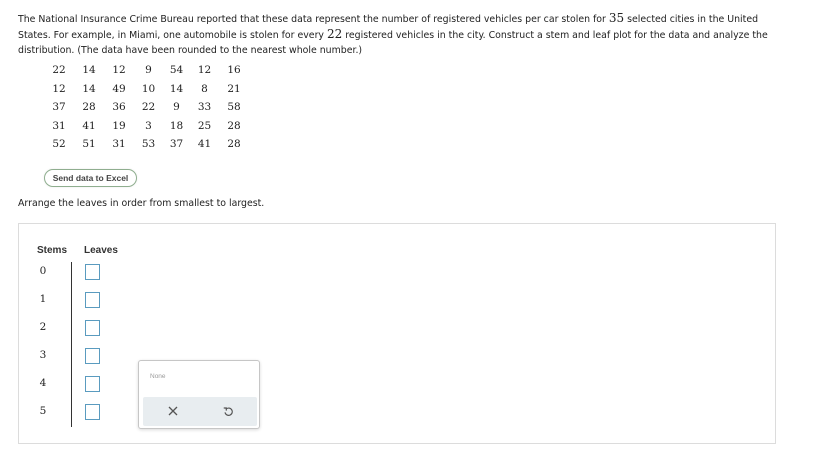 Image resolution: width=837 pixels, height=463 pixels. I want to click on data-cell: 33, so click(204, 107).